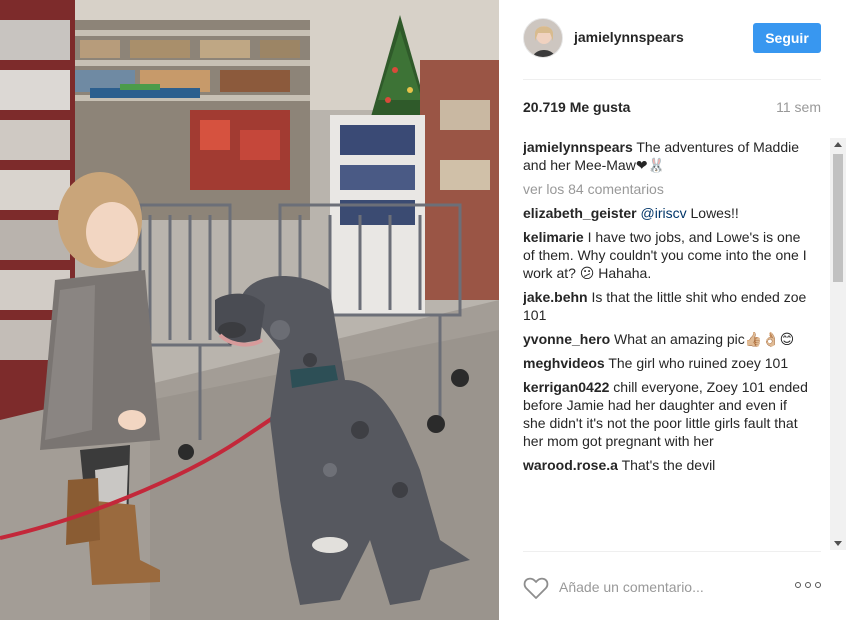  I want to click on comment-username: kelimarie, so click(553, 237).